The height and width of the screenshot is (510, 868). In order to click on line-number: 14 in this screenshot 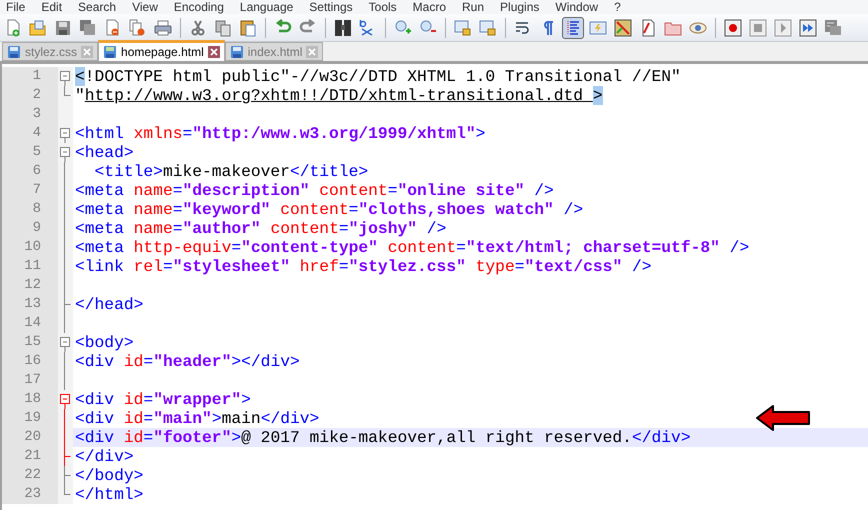, I will do `click(32, 323)`.